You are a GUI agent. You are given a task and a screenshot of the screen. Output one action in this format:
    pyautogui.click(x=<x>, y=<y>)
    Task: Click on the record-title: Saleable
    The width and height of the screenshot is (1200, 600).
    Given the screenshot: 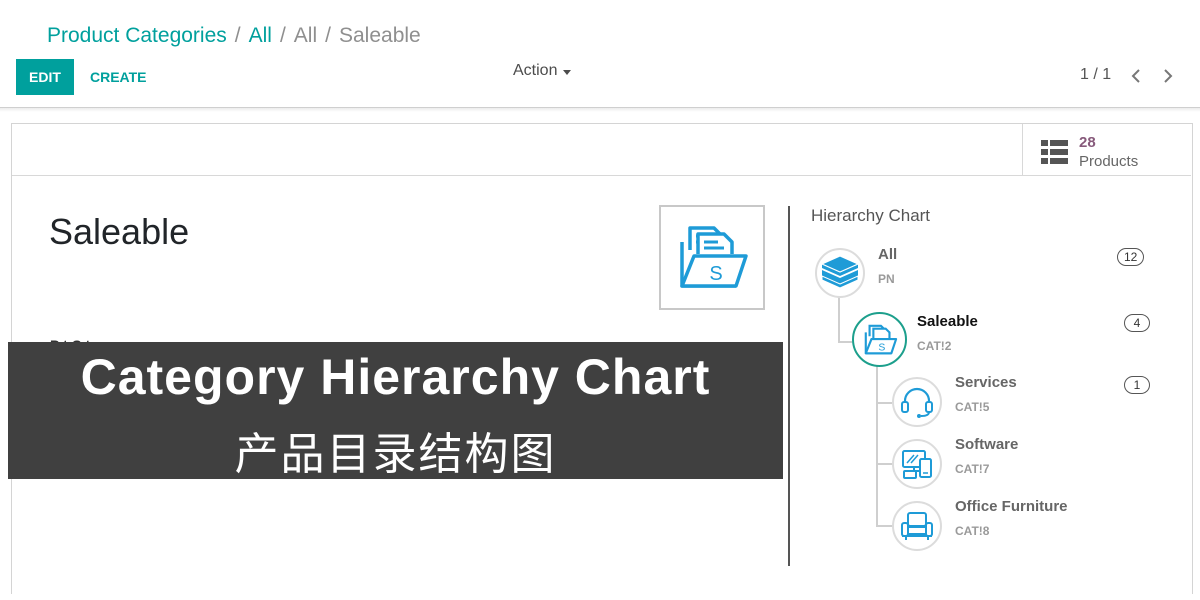 What is the action you would take?
    pyautogui.click(x=119, y=231)
    